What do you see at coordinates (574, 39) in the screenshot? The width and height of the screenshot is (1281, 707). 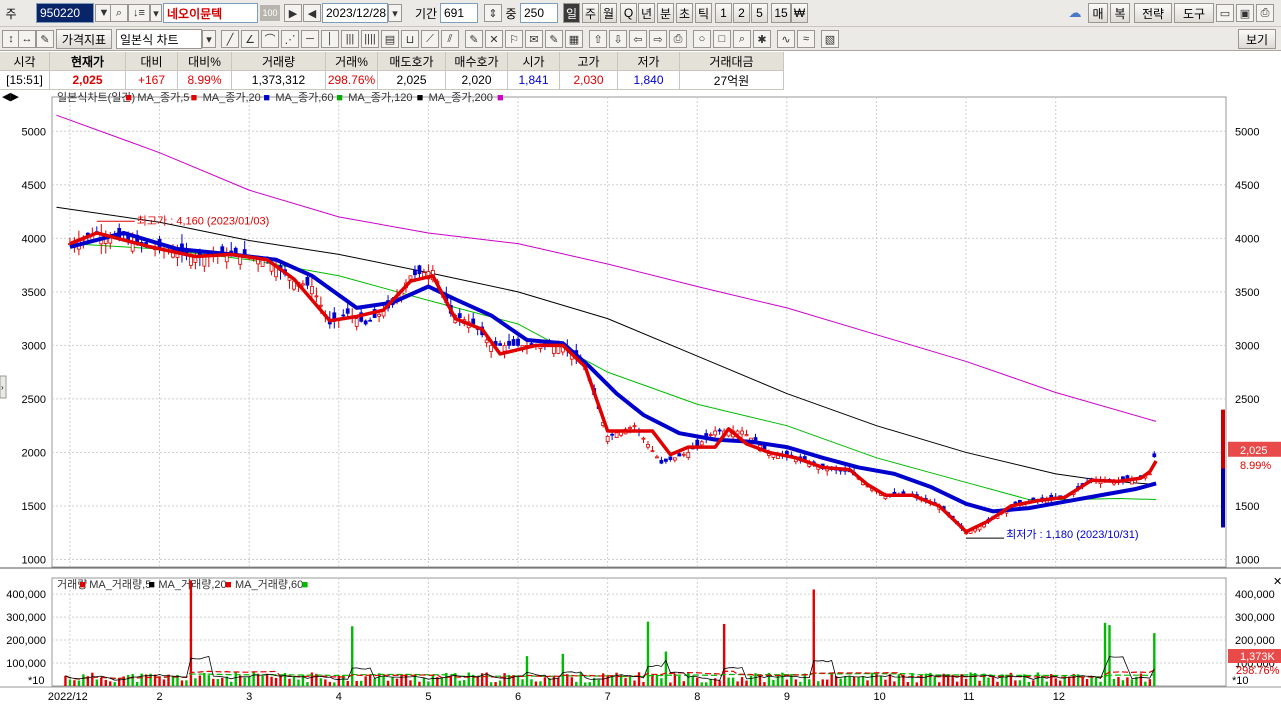 I see `grid-icon: ▦` at bounding box center [574, 39].